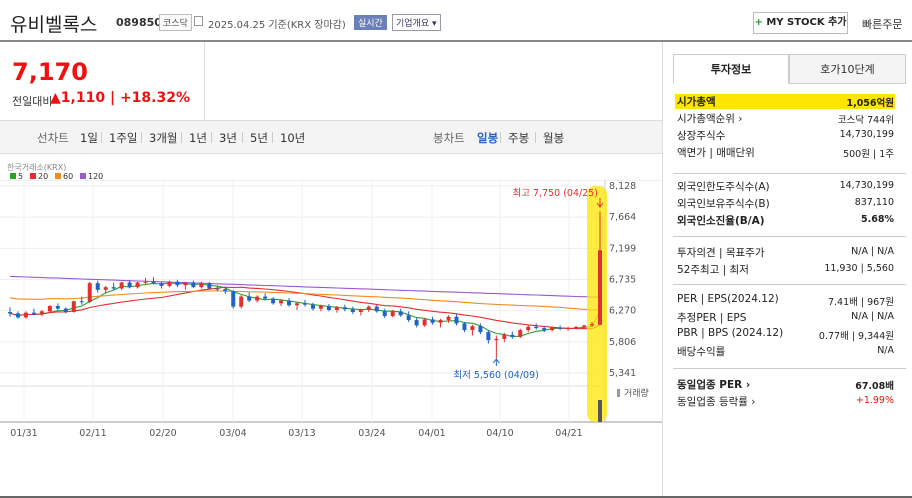 This screenshot has width=912, height=498. What do you see at coordinates (139, 22) in the screenshot?
I see `stock-code: 089850` at bounding box center [139, 22].